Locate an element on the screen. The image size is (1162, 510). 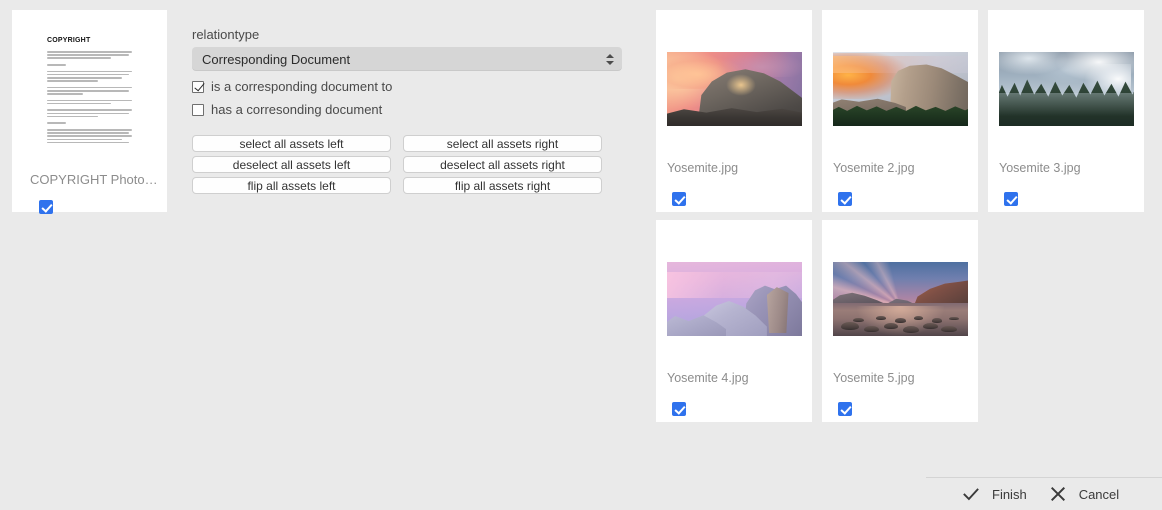
asset-card: Yosemite 2.jpg is located at coordinates (900, 111).